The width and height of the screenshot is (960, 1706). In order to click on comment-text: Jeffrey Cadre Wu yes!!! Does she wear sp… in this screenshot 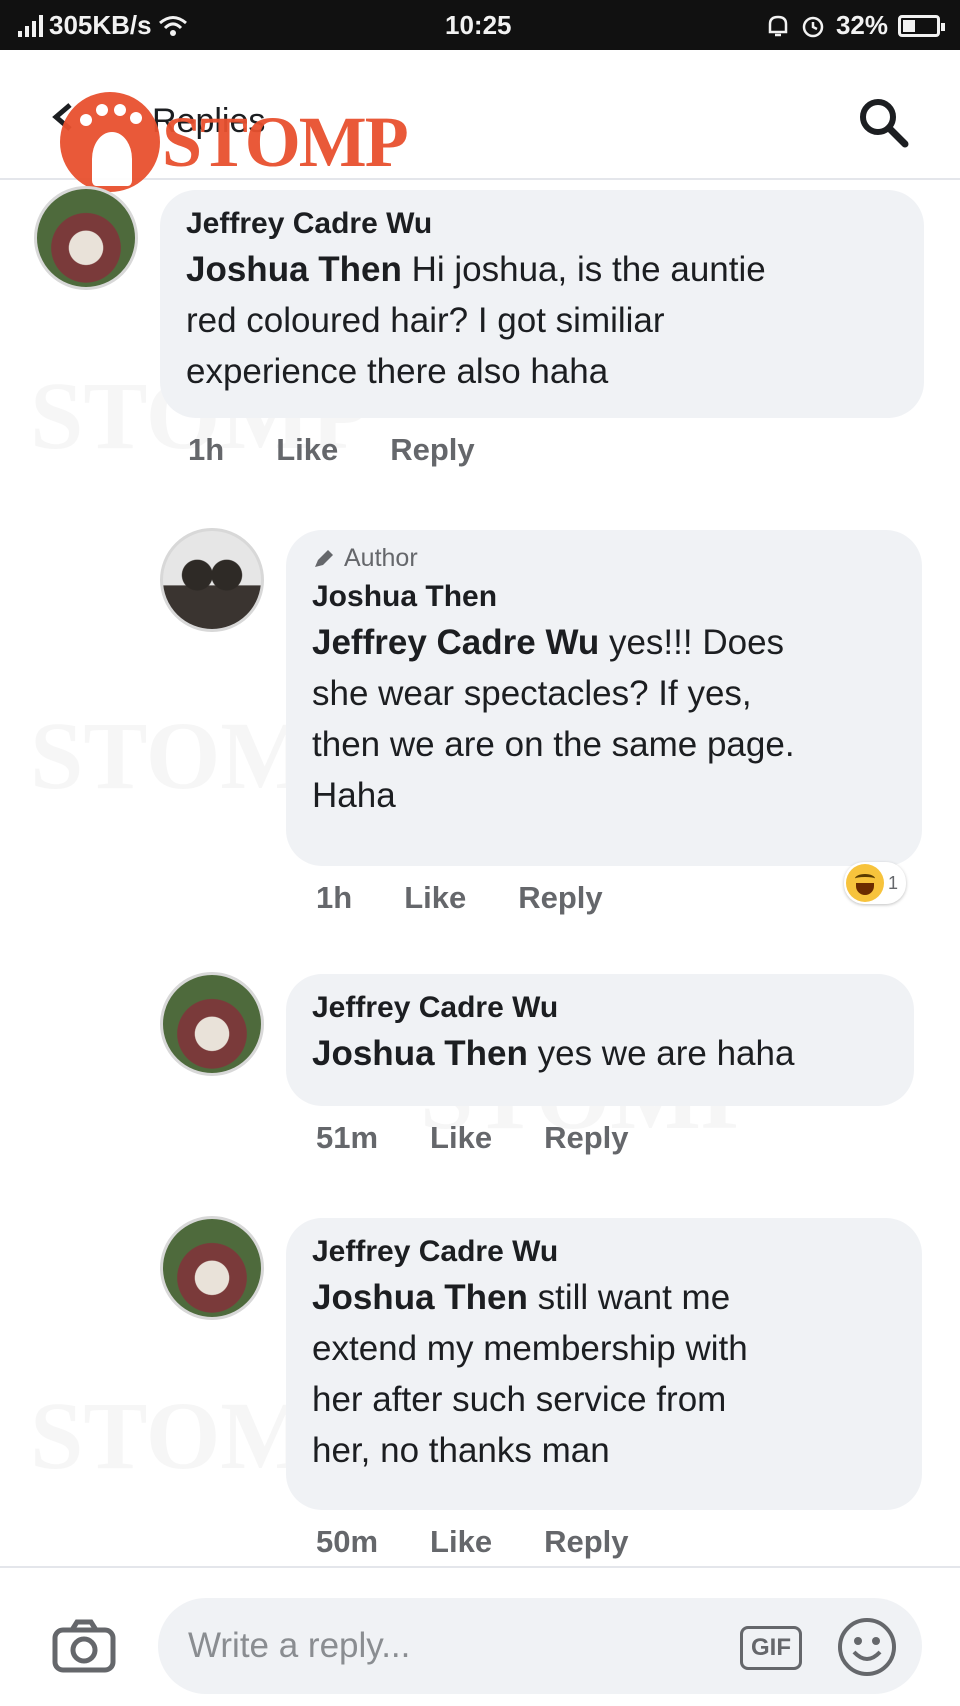, I will do `click(605, 719)`.